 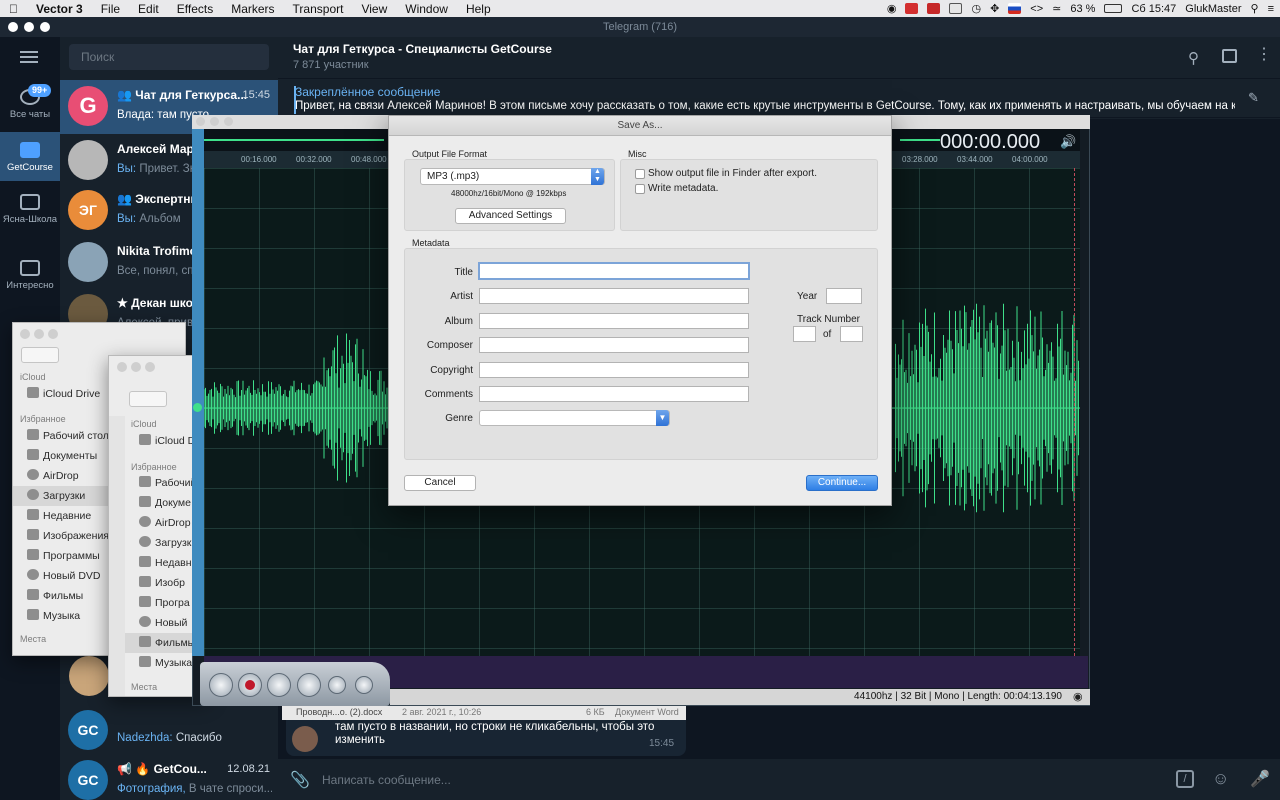 What do you see at coordinates (169, 731) in the screenshot?
I see `chat-item: GC Nadezhda: Спасибо` at bounding box center [169, 731].